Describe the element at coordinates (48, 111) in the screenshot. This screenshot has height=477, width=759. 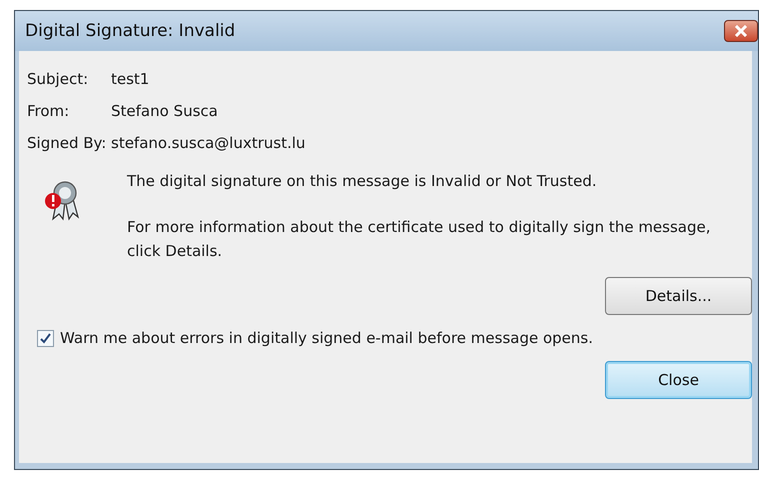
I see `field-label: From:` at that location.